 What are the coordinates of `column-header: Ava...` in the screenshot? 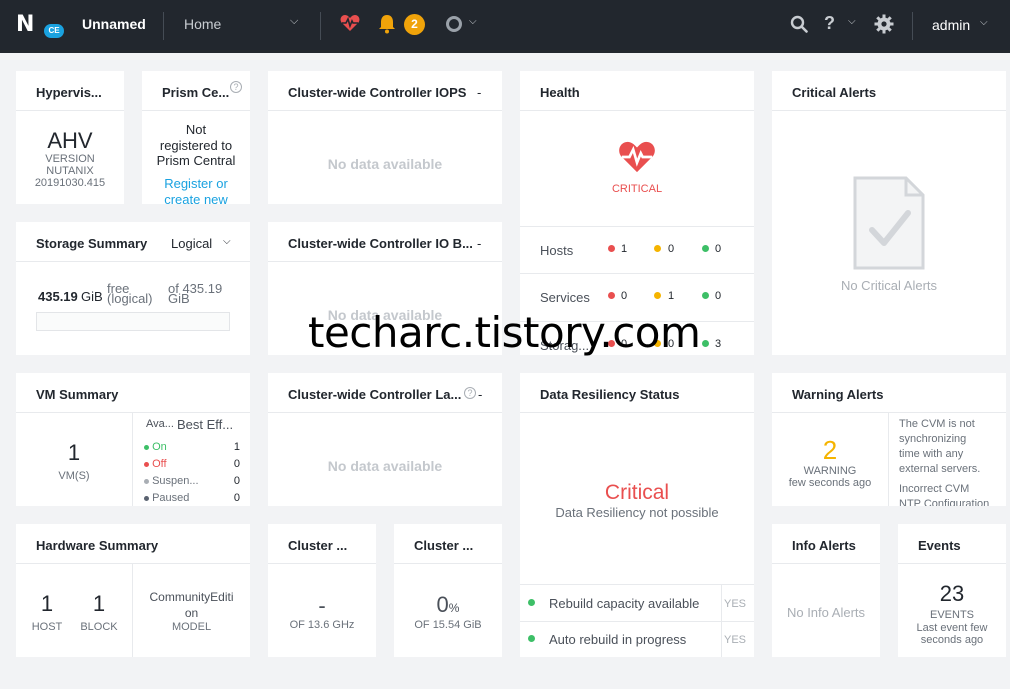 It's located at (160, 424).